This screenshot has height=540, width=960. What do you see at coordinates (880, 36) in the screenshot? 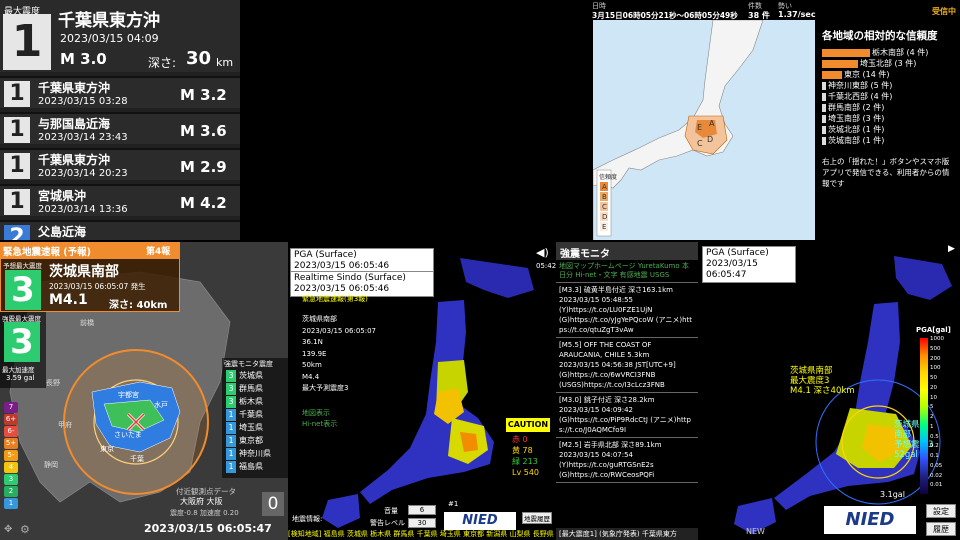
I see `reliability-title: 各地域の相対的な信頼度` at bounding box center [880, 36].